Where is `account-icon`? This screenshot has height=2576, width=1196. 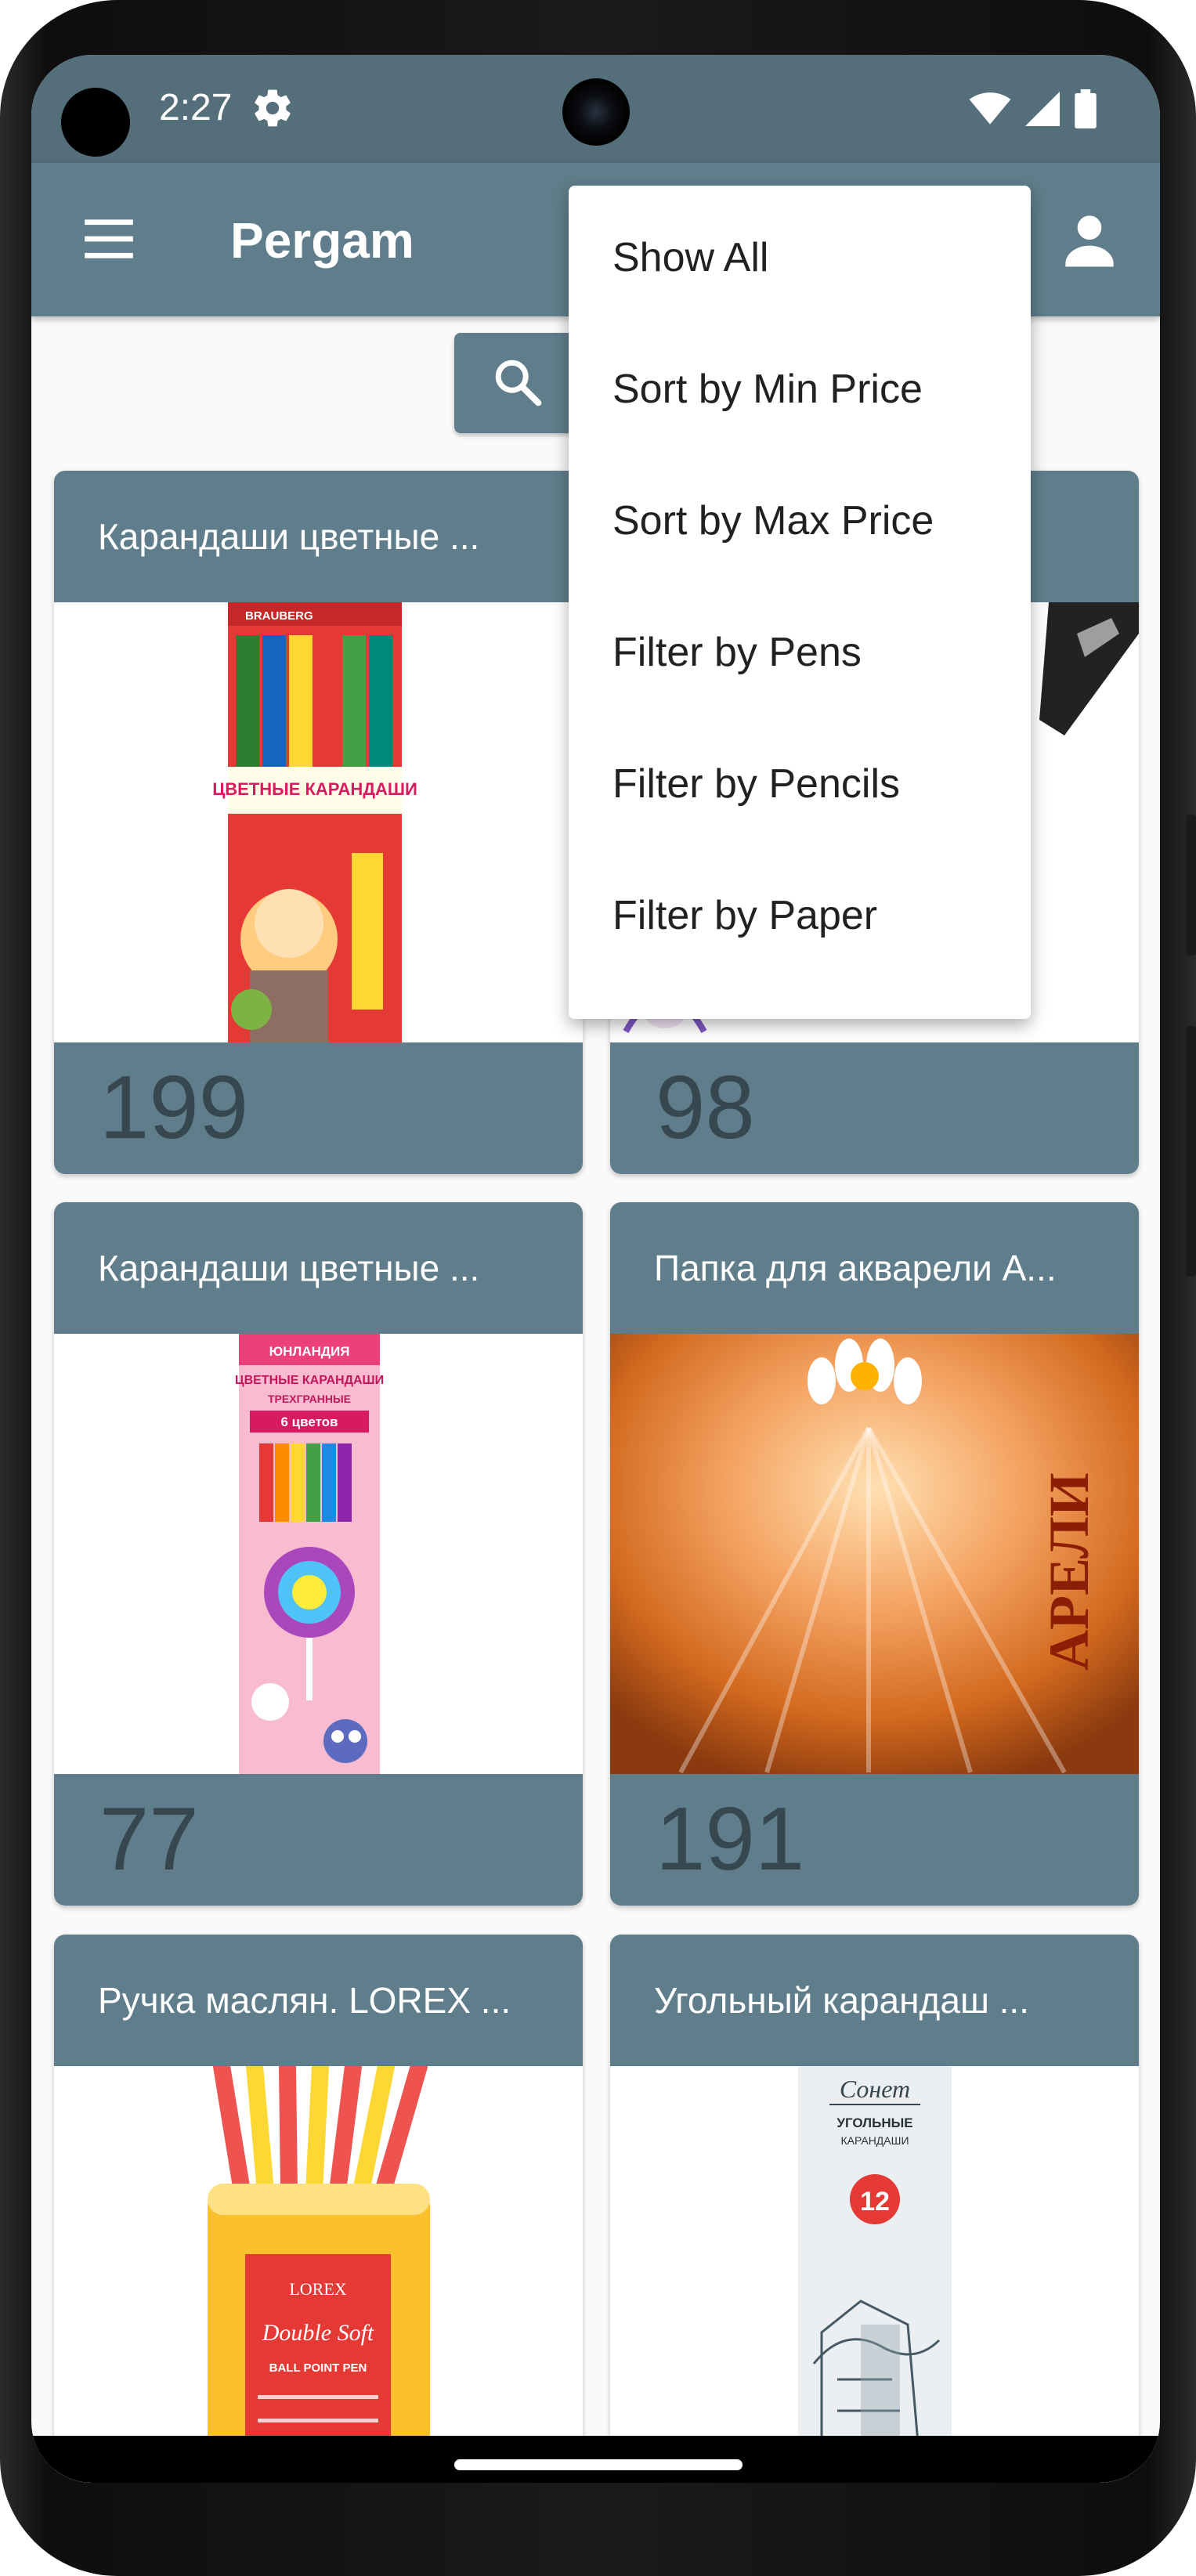
account-icon is located at coordinates (1089, 240).